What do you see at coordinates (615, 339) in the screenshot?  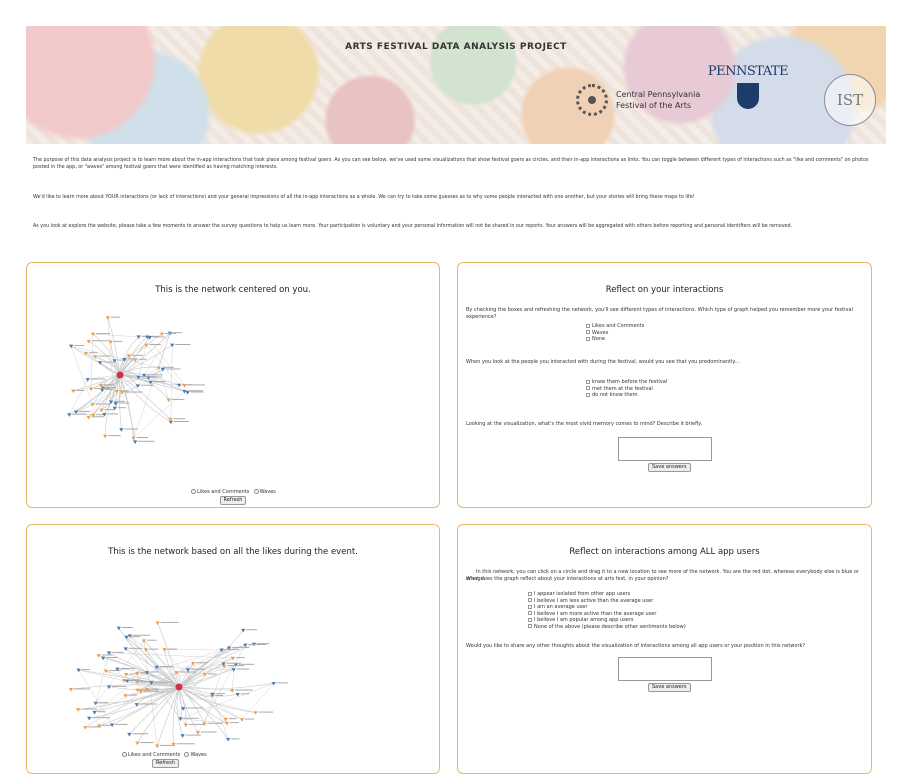 I see `checkbox-option: None` at bounding box center [615, 339].